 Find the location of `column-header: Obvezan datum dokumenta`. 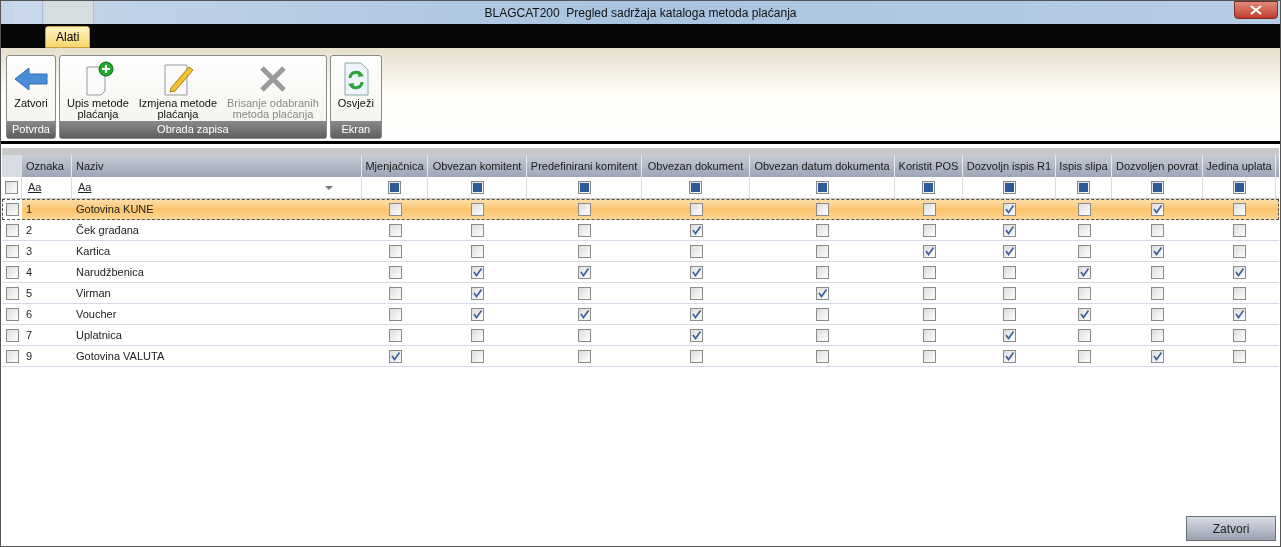

column-header: Obvezan datum dokumenta is located at coordinates (822, 166).